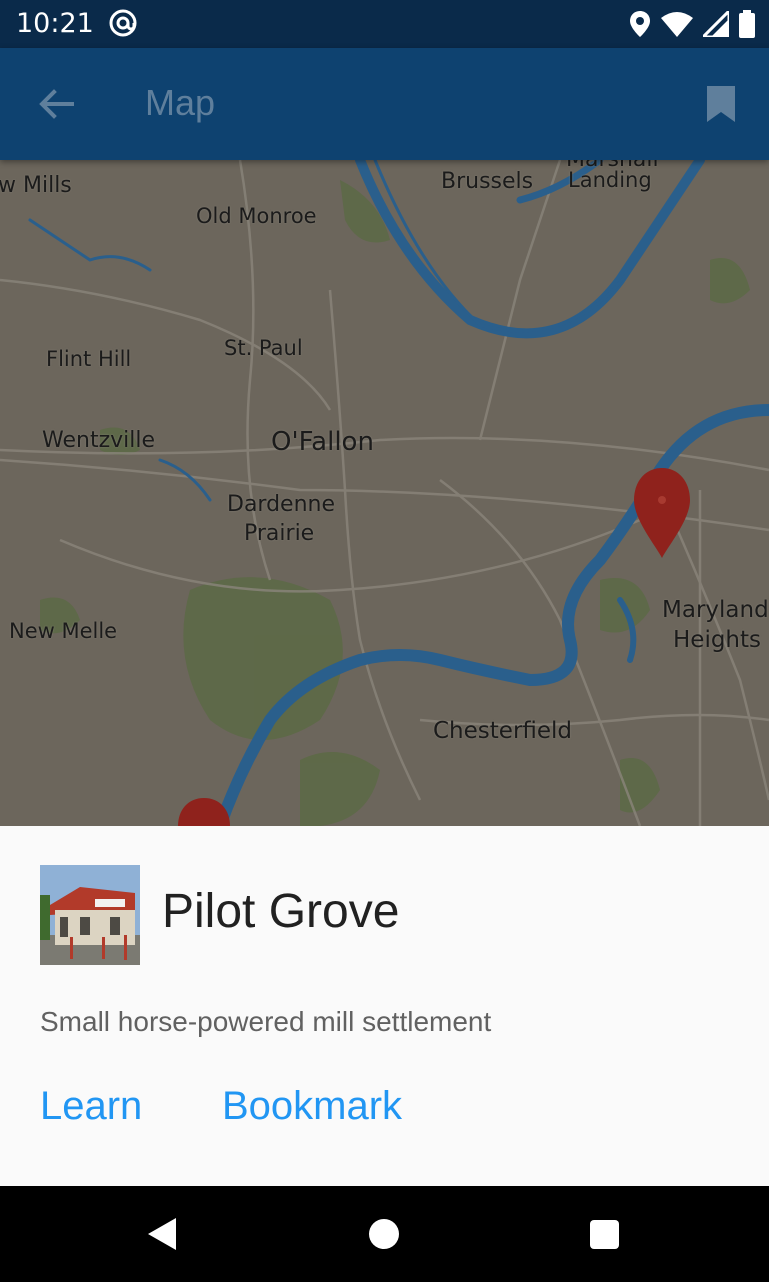 Image resolution: width=769 pixels, height=1282 pixels. I want to click on nav-home-icon, so click(384, 1234).